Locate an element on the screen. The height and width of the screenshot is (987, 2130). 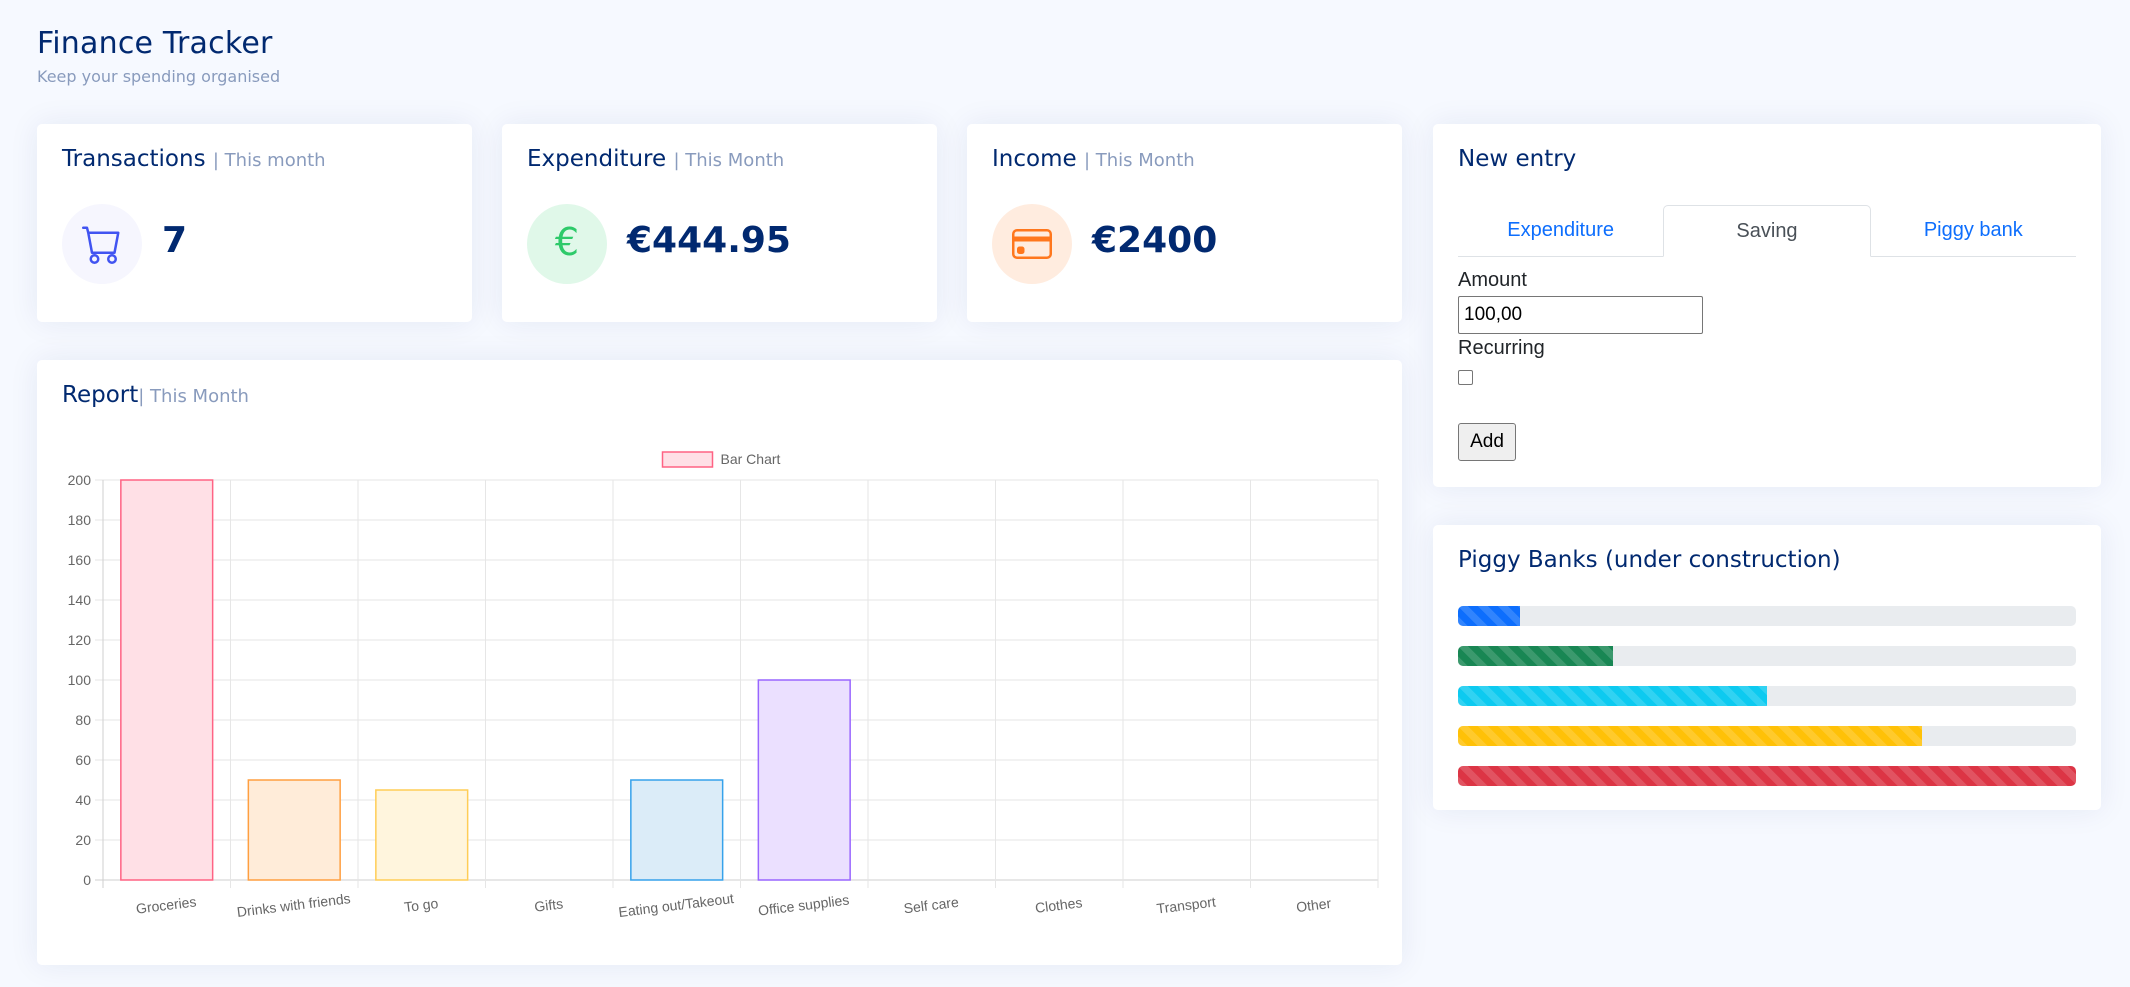
legend-label: Bar Chart is located at coordinates (751, 459).